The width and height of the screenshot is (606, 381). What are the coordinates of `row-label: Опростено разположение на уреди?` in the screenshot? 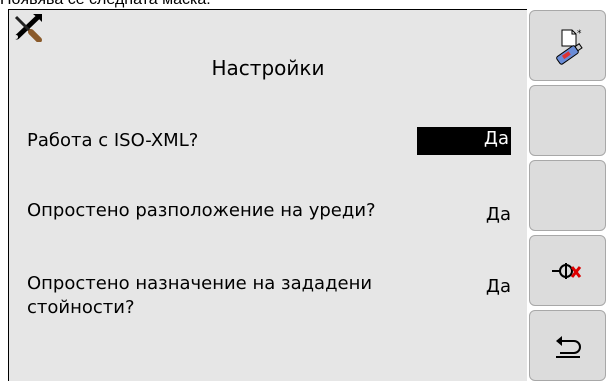 It's located at (201, 210).